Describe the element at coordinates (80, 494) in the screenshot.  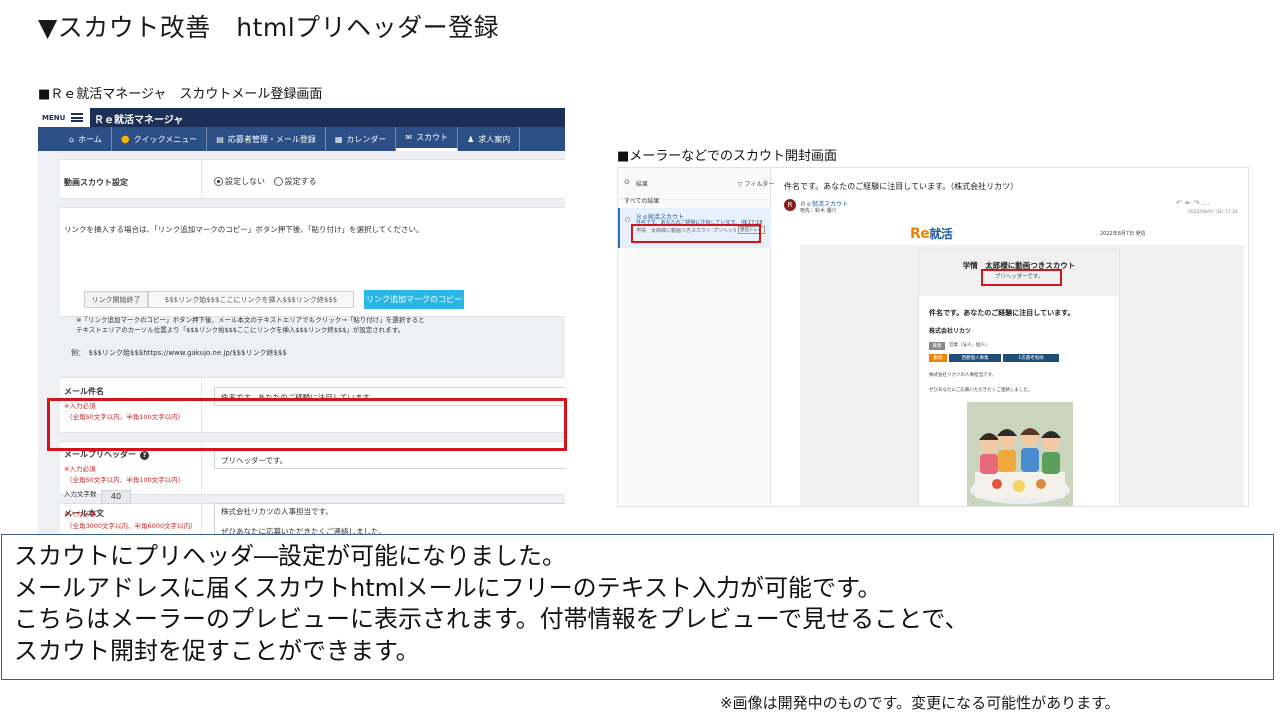
I see `count-label: 入力文字数` at that location.